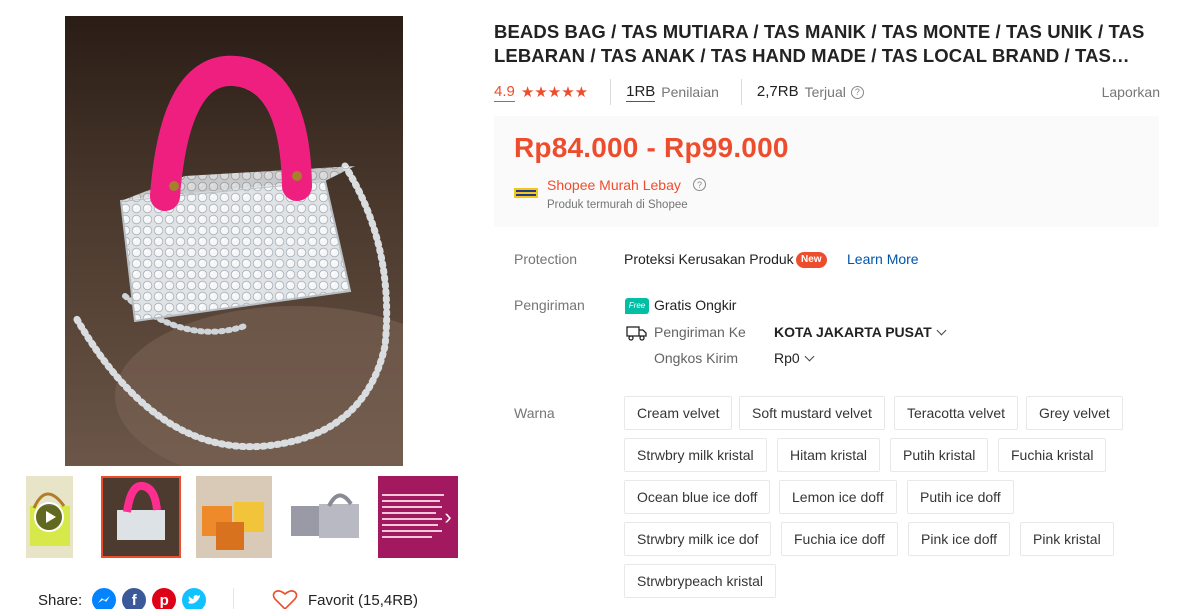 The image size is (1190, 609). What do you see at coordinates (504, 92) in the screenshot?
I see `rating-value: 4.9` at bounding box center [504, 92].